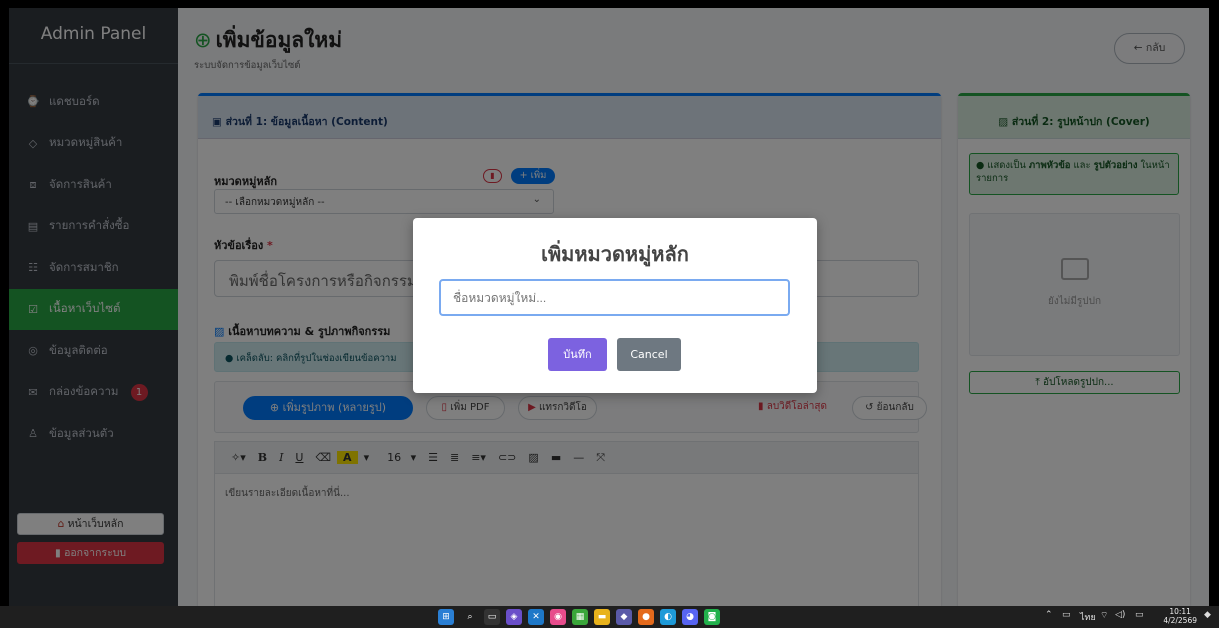 Image resolution: width=1219 pixels, height=628 pixels. I want to click on vscode-icon: ✕, so click(536, 617).